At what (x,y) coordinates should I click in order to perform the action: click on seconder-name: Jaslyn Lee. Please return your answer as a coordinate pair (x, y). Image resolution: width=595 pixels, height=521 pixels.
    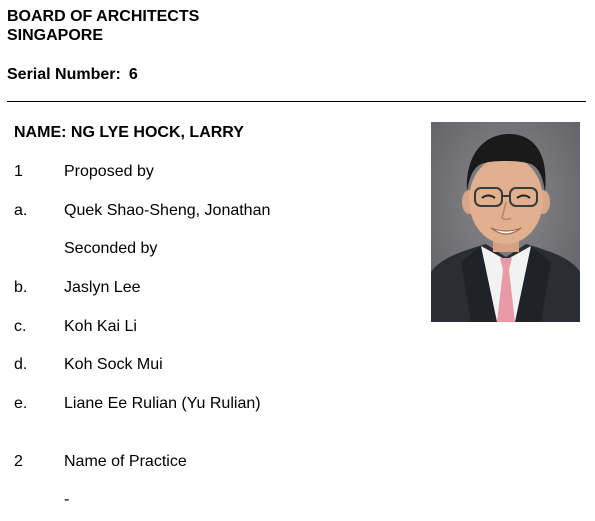
    Looking at the image, I should click on (102, 287).